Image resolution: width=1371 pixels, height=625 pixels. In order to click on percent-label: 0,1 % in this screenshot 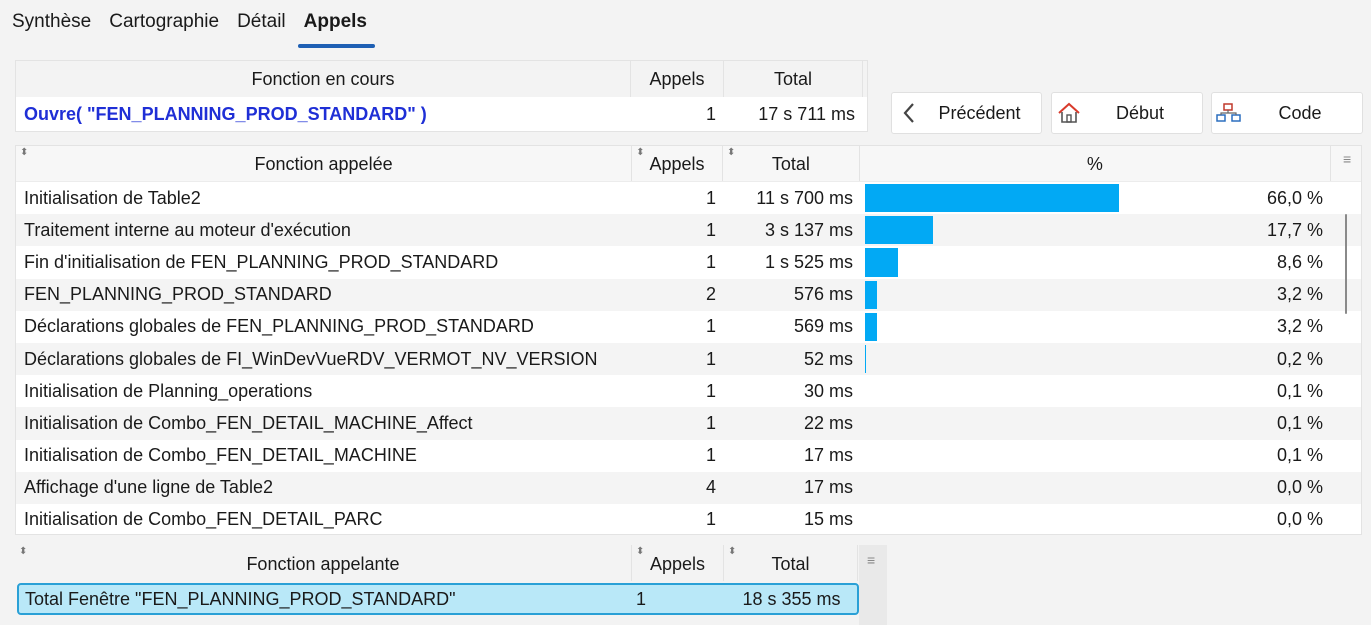, I will do `click(1299, 390)`.